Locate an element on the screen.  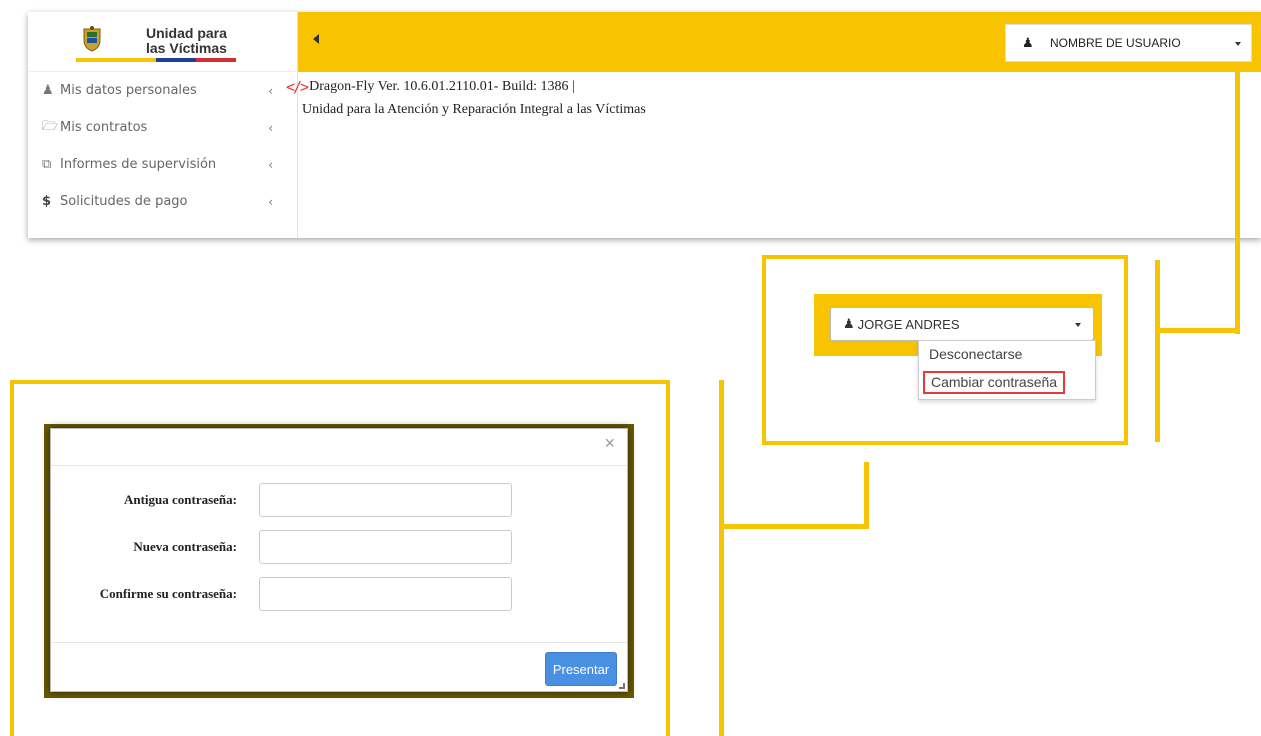
sidebar-item-label: Solicitudes de pago is located at coordinates (124, 201).